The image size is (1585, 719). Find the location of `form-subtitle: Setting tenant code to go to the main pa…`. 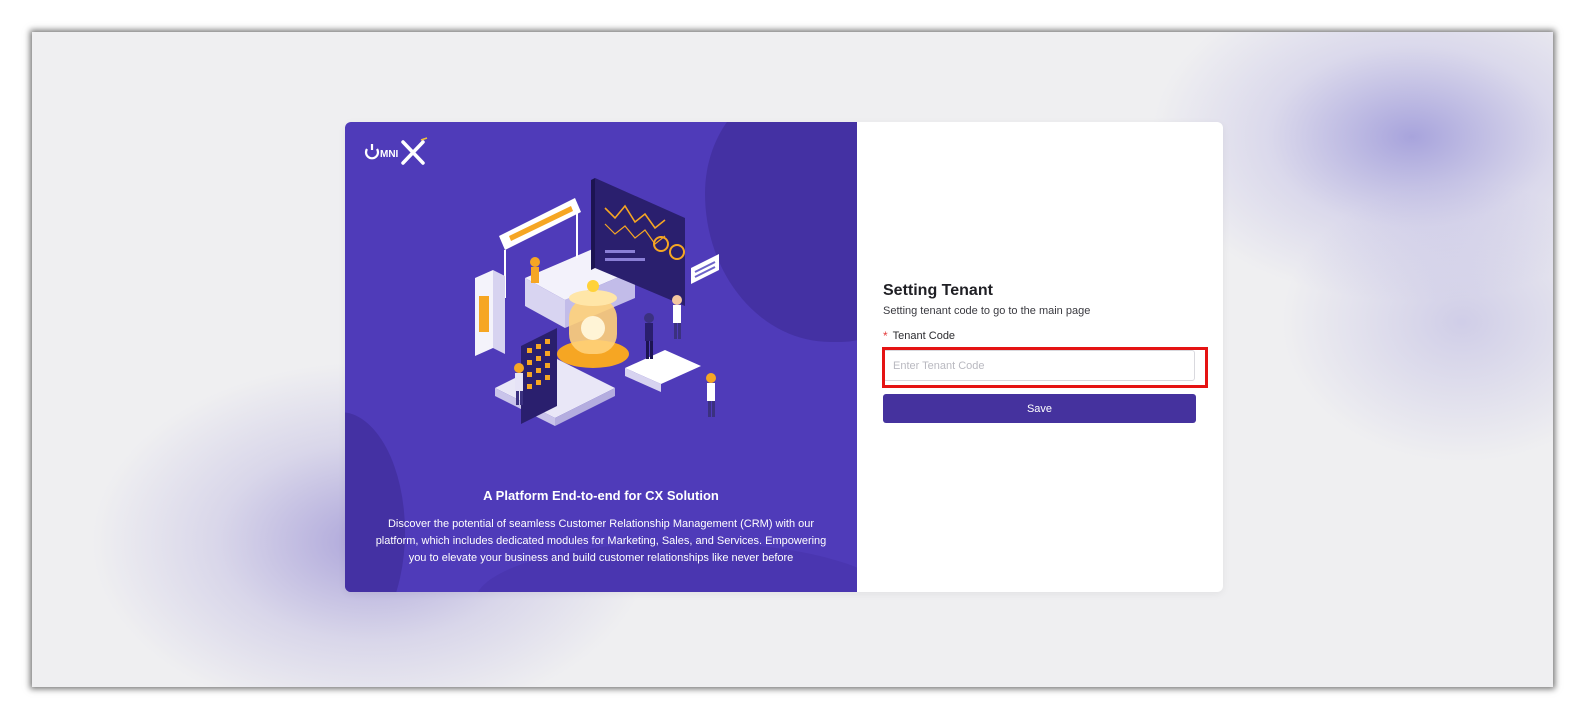

form-subtitle: Setting tenant code to go to the main pa… is located at coordinates (987, 311).